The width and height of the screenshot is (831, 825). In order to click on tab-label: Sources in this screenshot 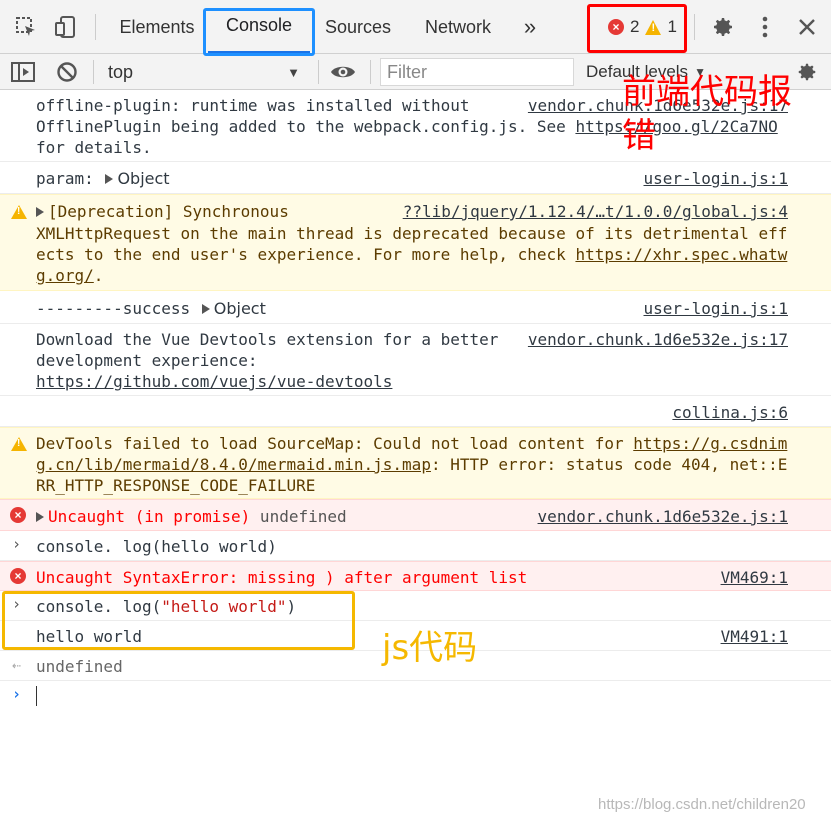, I will do `click(358, 26)`.